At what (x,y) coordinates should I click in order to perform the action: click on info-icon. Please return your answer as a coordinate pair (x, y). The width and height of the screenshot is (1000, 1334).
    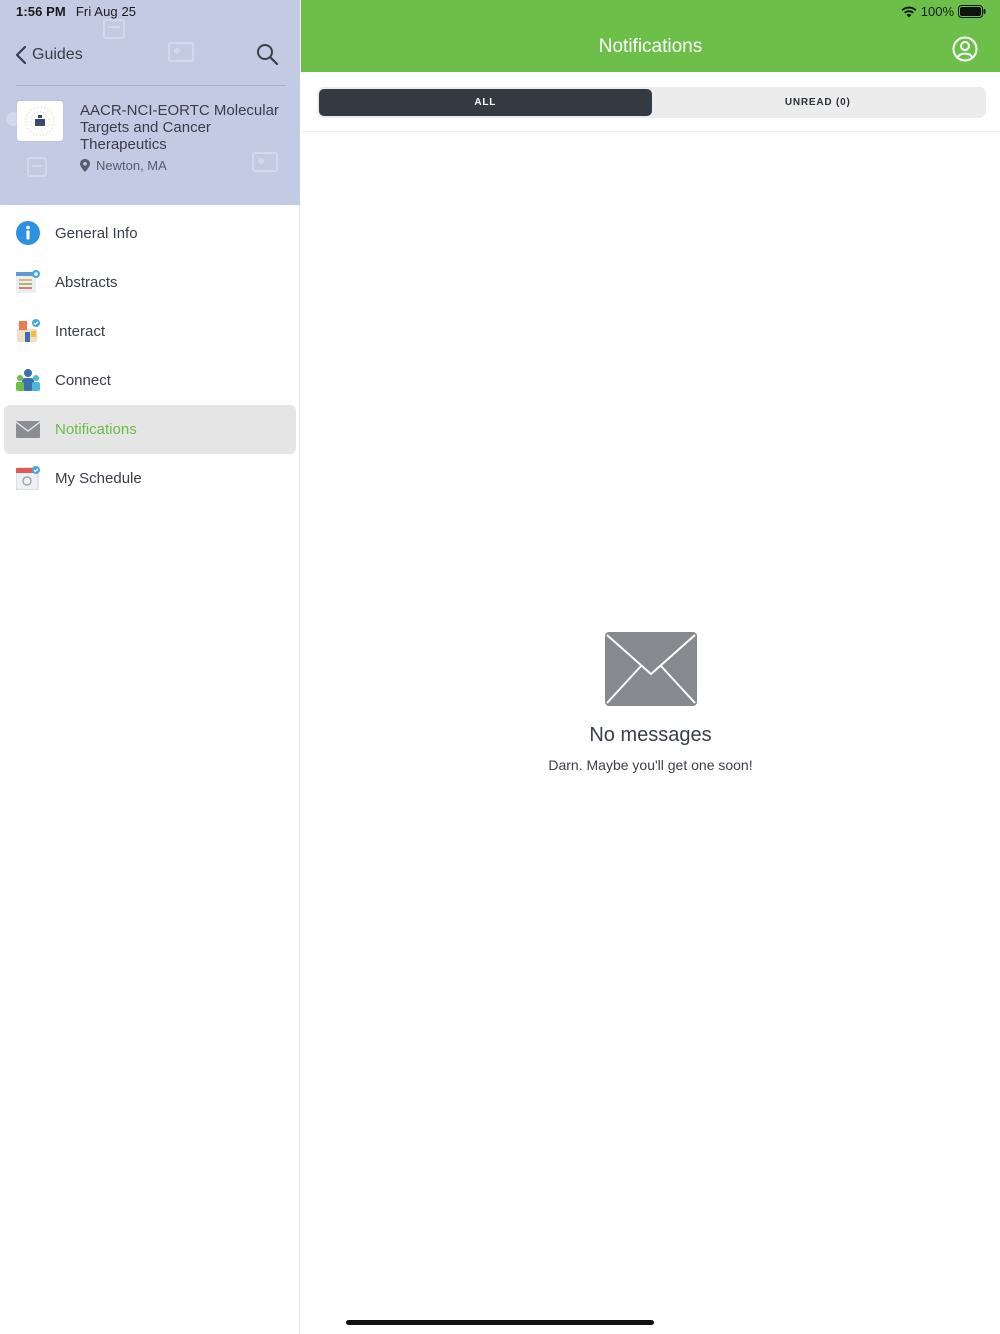
    Looking at the image, I should click on (28, 233).